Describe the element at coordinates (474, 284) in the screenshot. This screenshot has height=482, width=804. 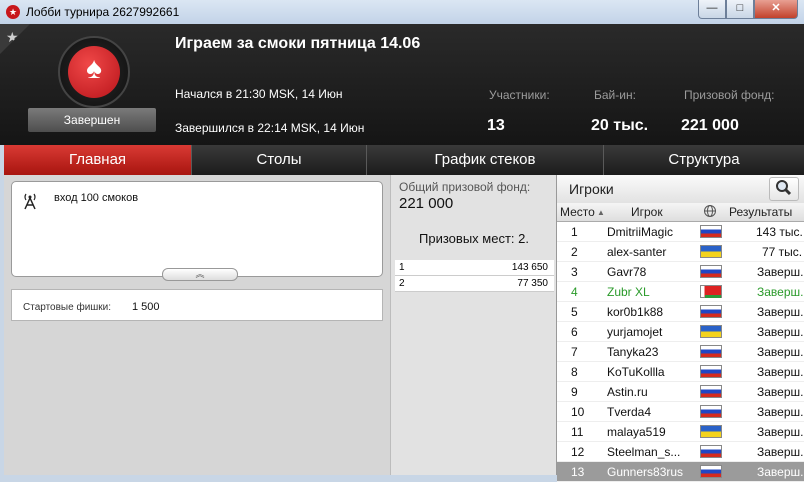
I see `payout-row: 2 77 350` at that location.